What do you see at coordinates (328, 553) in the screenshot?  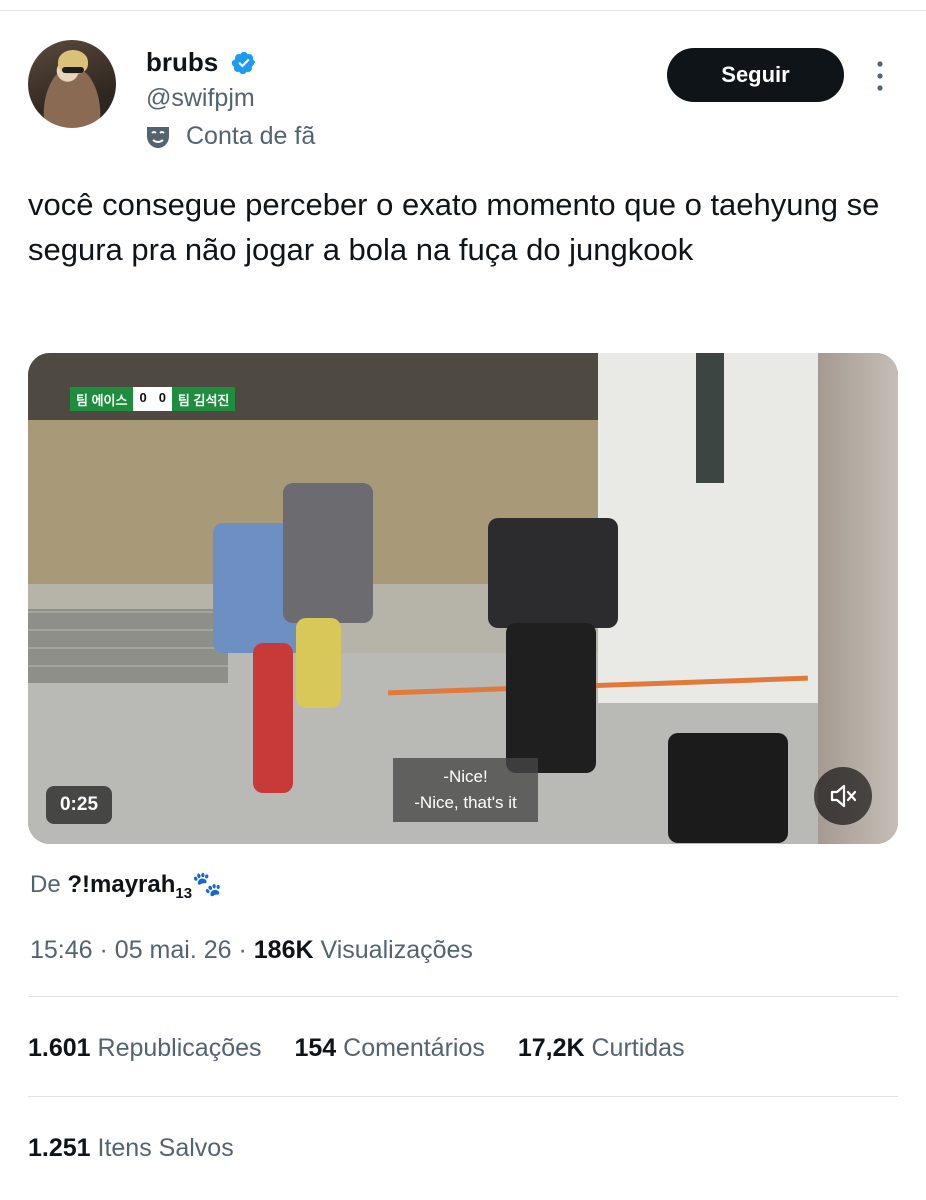 I see `video-person-checkered` at bounding box center [328, 553].